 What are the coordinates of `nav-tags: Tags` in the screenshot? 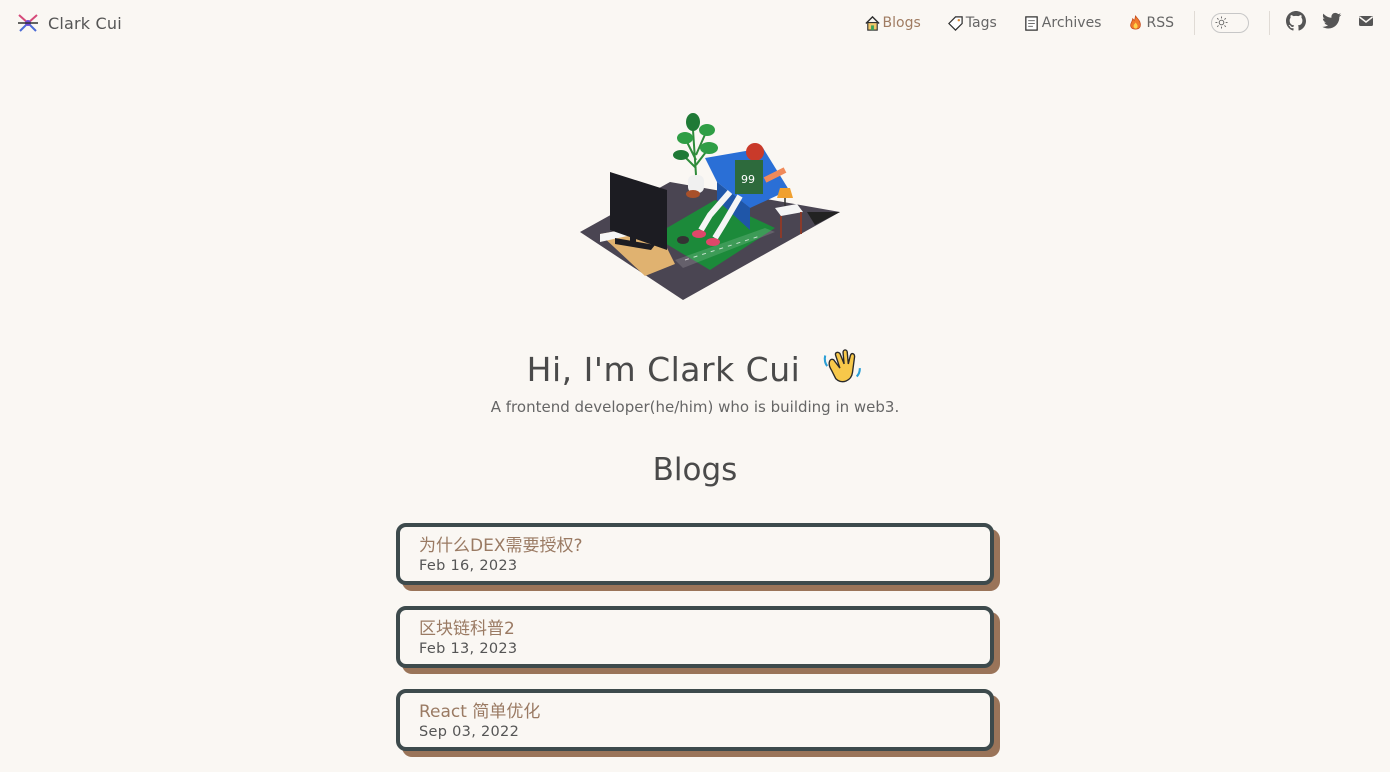 It's located at (972, 23).